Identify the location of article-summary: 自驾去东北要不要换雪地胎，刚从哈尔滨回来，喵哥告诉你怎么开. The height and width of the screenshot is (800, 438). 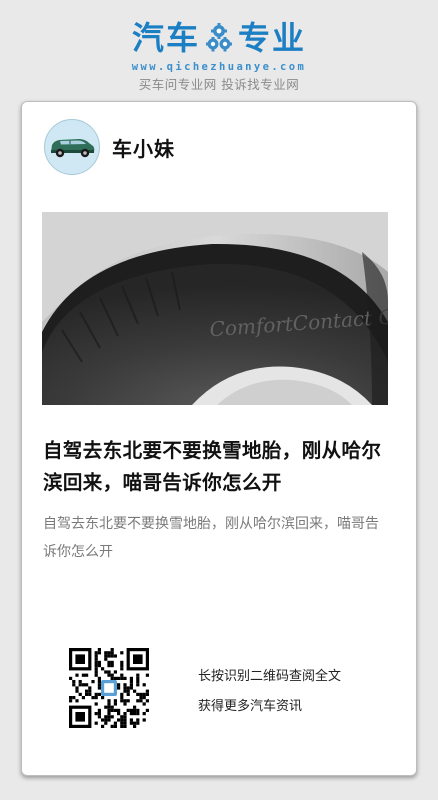
(211, 538).